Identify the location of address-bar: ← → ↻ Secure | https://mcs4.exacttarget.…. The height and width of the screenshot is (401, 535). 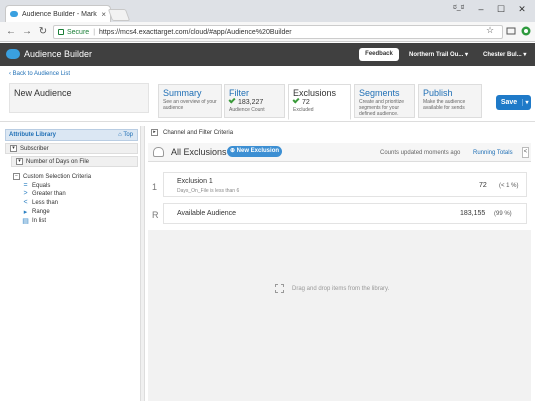
(267, 32).